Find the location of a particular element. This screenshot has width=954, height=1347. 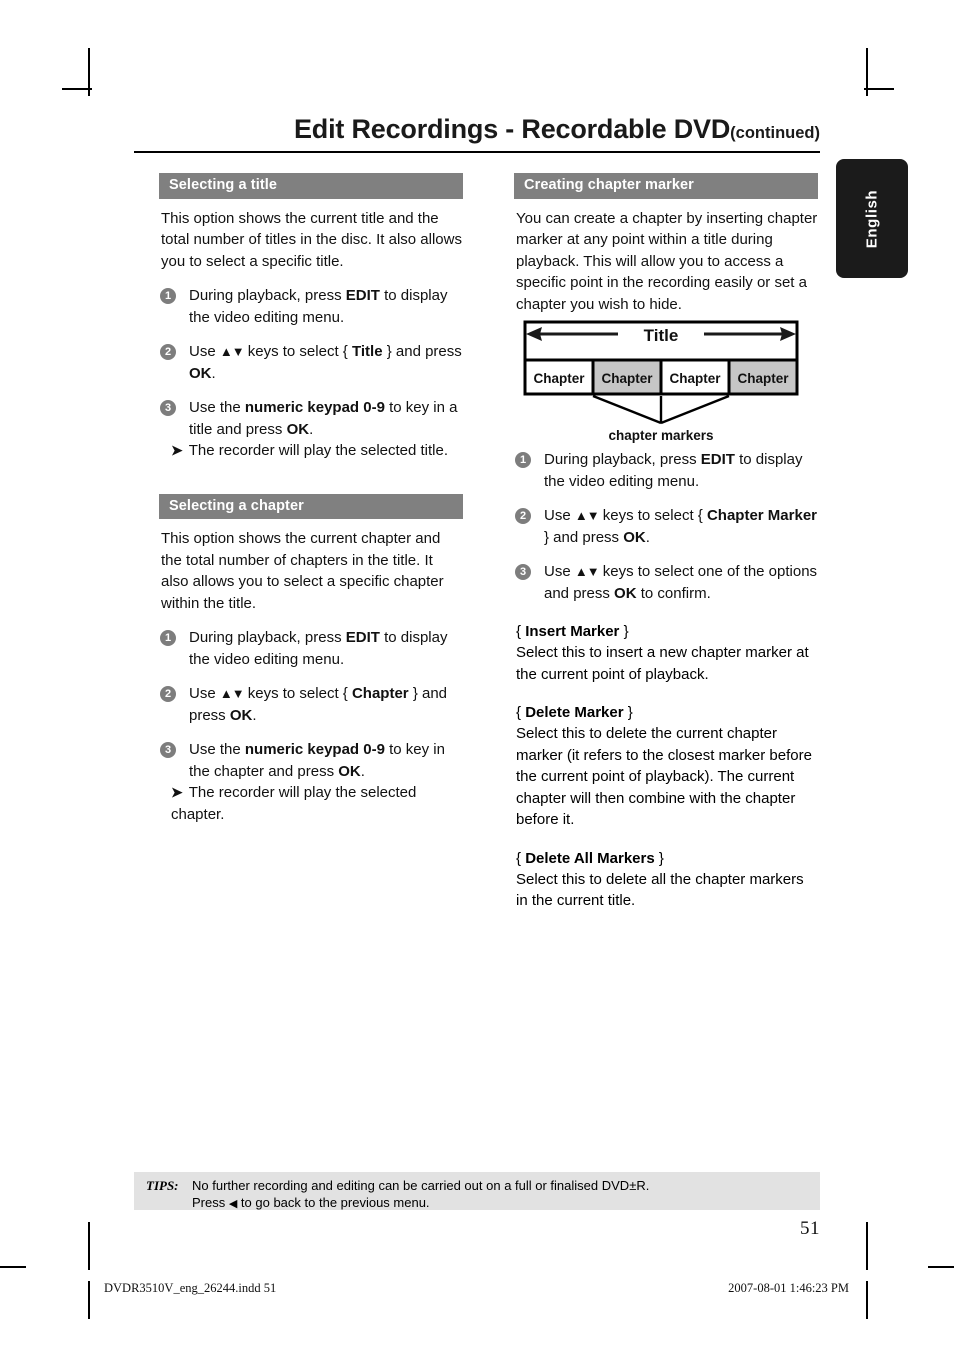

crop-mark-top-right-horizontal is located at coordinates (879, 89).